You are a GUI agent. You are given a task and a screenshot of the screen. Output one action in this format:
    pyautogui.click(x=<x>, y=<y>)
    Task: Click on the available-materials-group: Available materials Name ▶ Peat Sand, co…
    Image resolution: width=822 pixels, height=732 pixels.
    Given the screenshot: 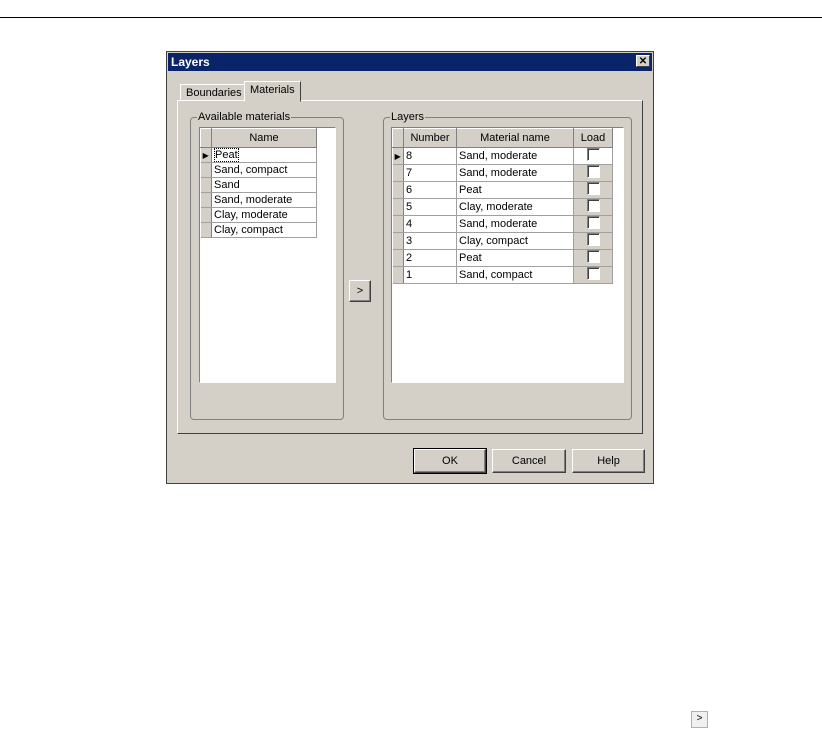 What is the action you would take?
    pyautogui.click(x=267, y=265)
    